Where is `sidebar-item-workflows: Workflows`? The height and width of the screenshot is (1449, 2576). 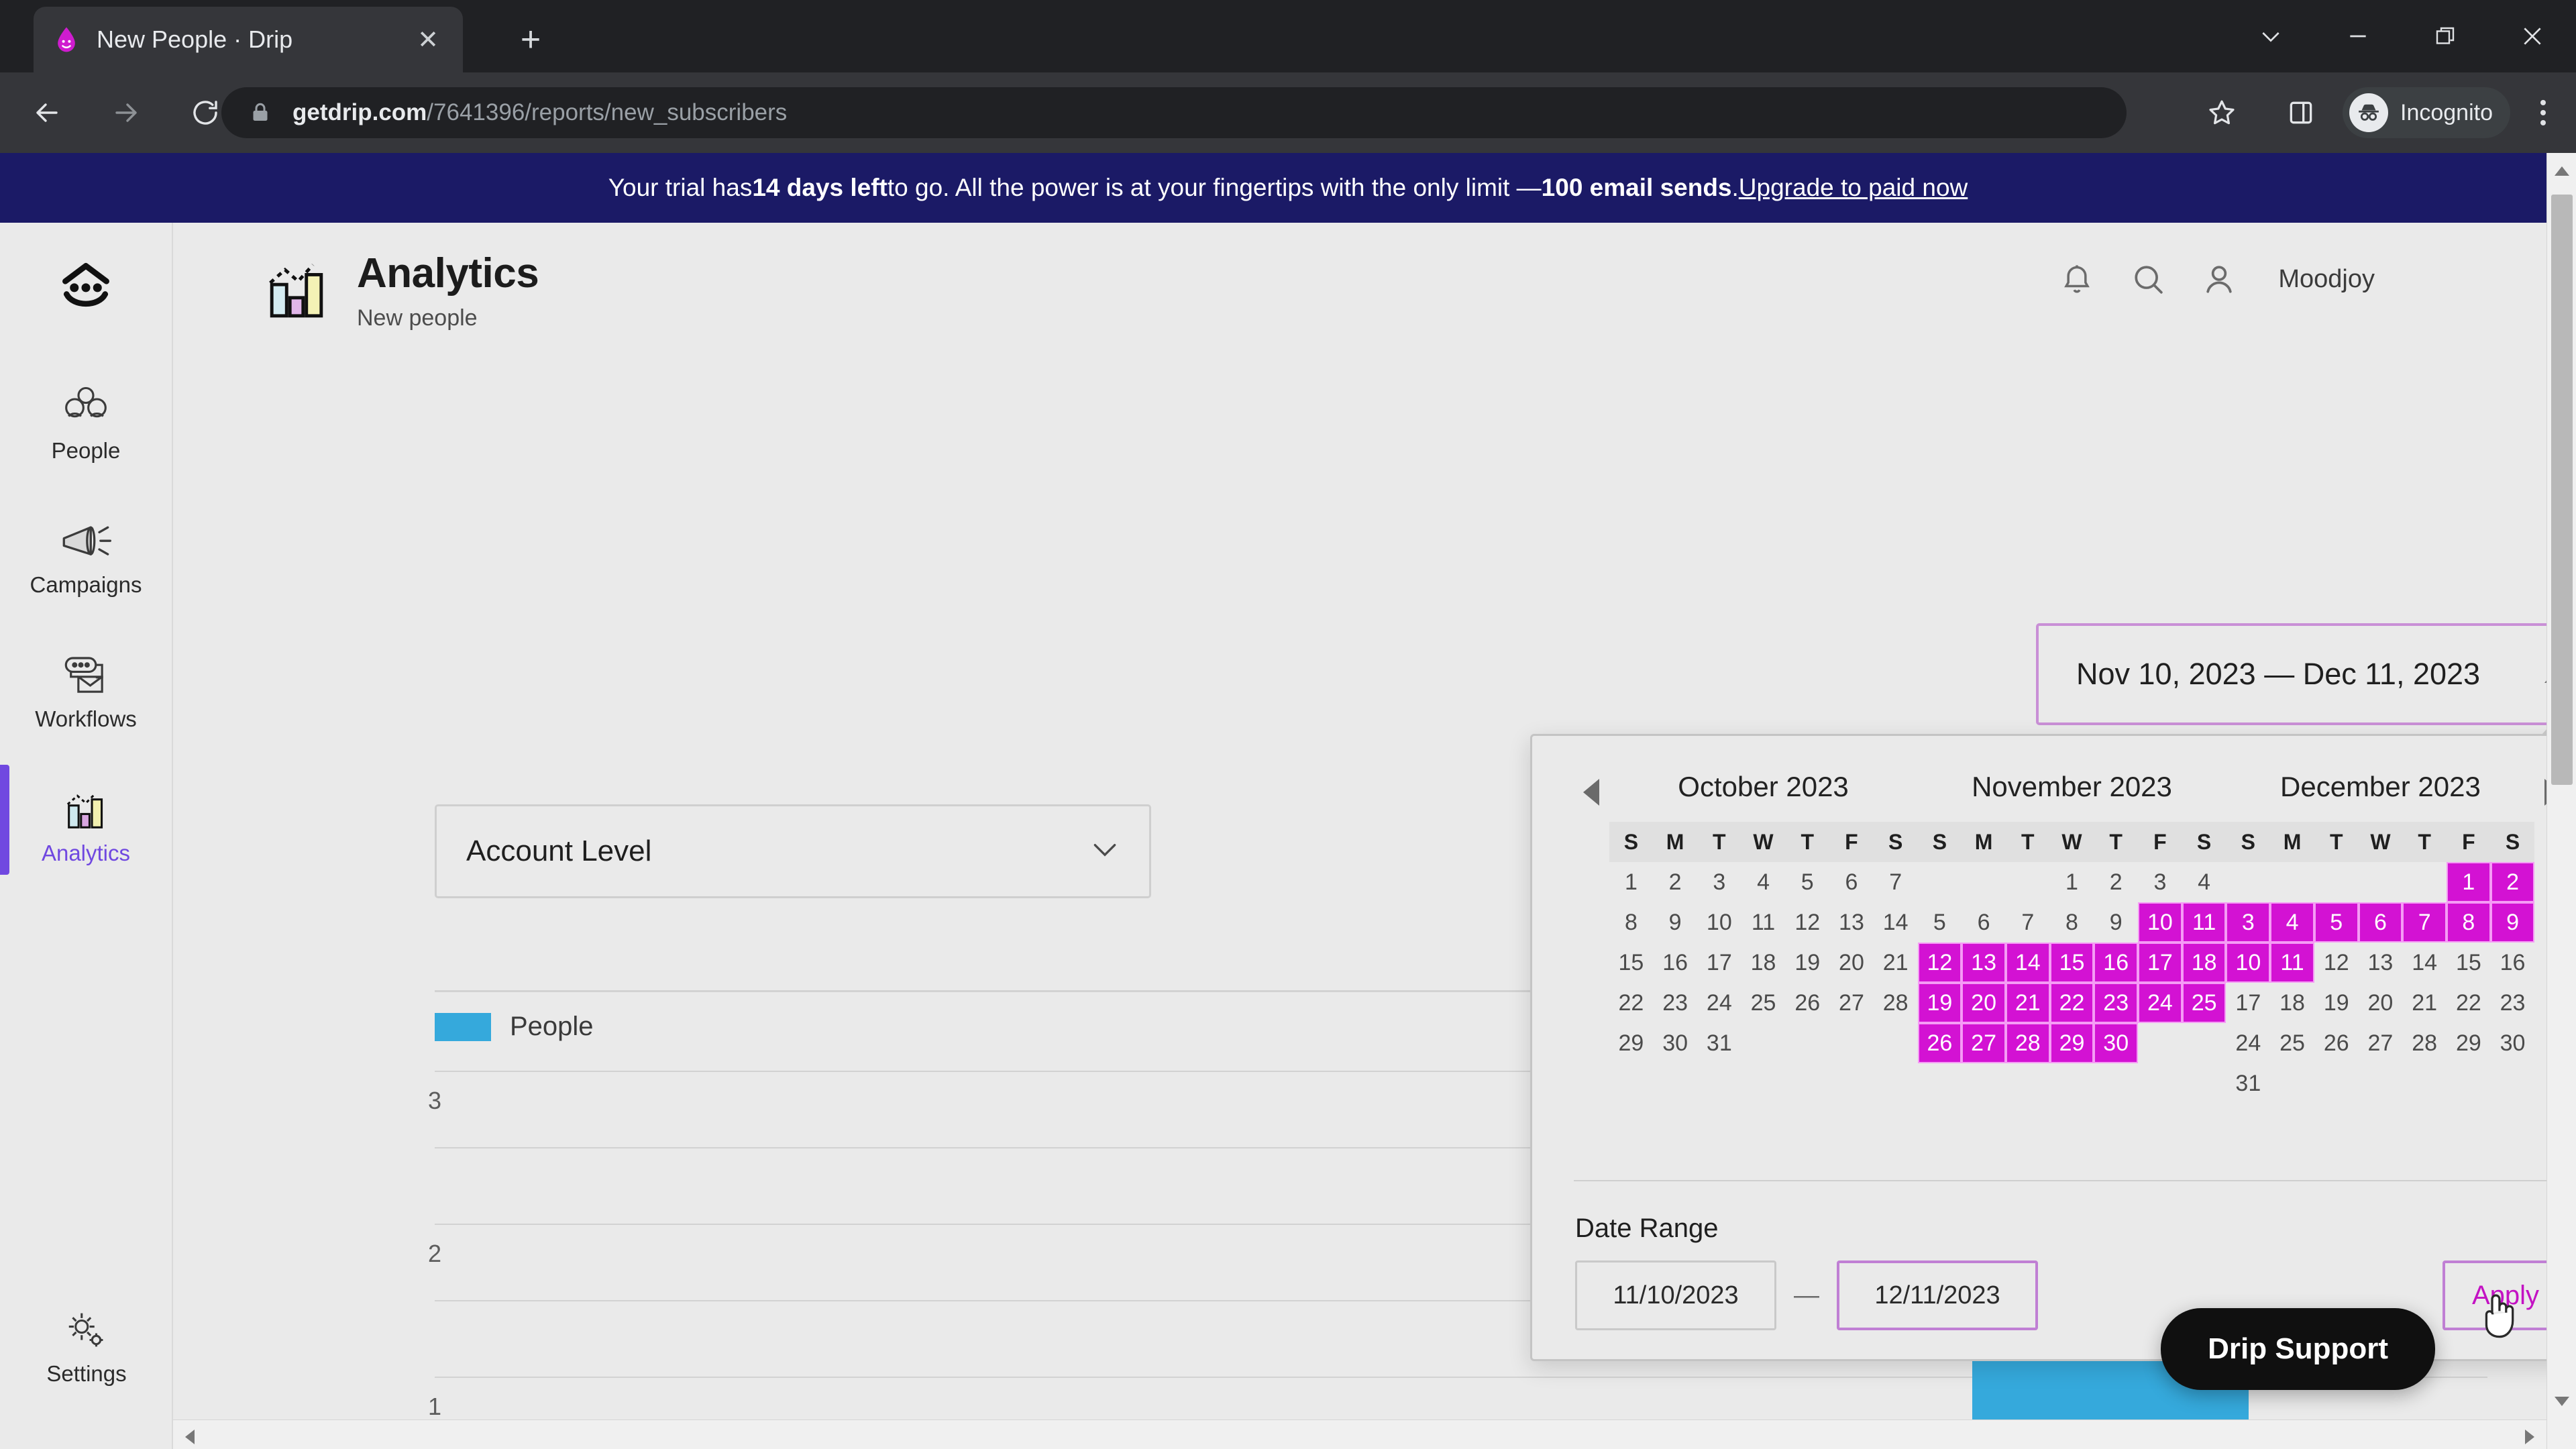
sidebar-item-workflows: Workflows is located at coordinates (86, 686).